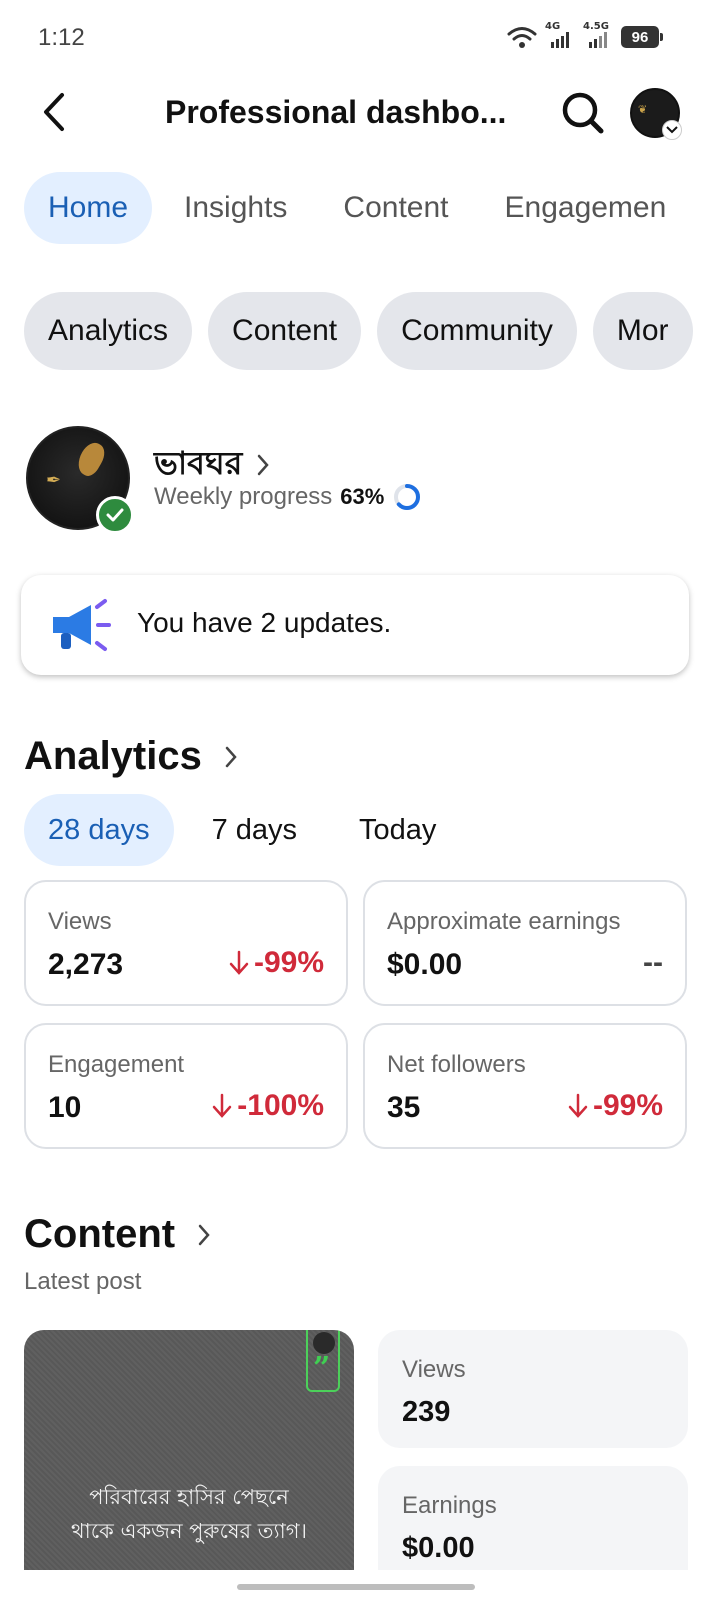 This screenshot has height=1600, width=709. I want to click on updates-card: You have 2 updates., so click(355, 625).